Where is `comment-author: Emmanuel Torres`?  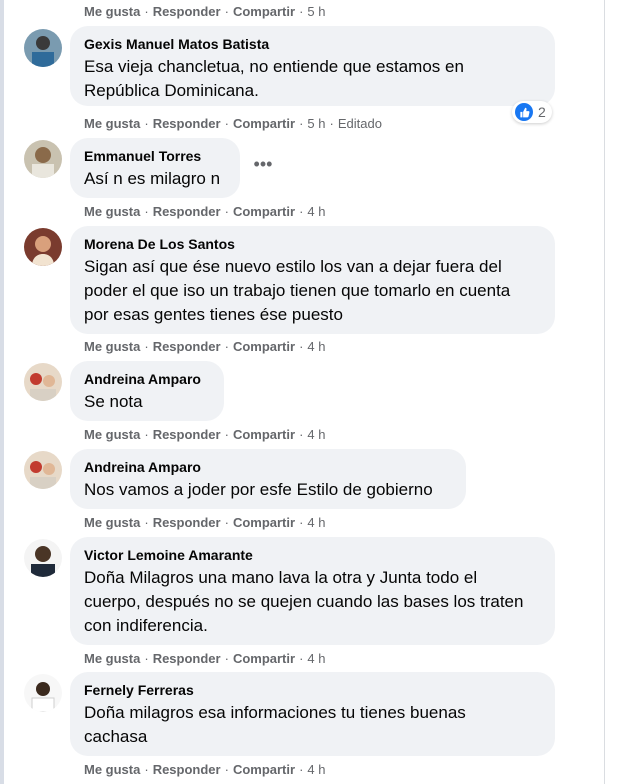 comment-author: Emmanuel Torres is located at coordinates (155, 156).